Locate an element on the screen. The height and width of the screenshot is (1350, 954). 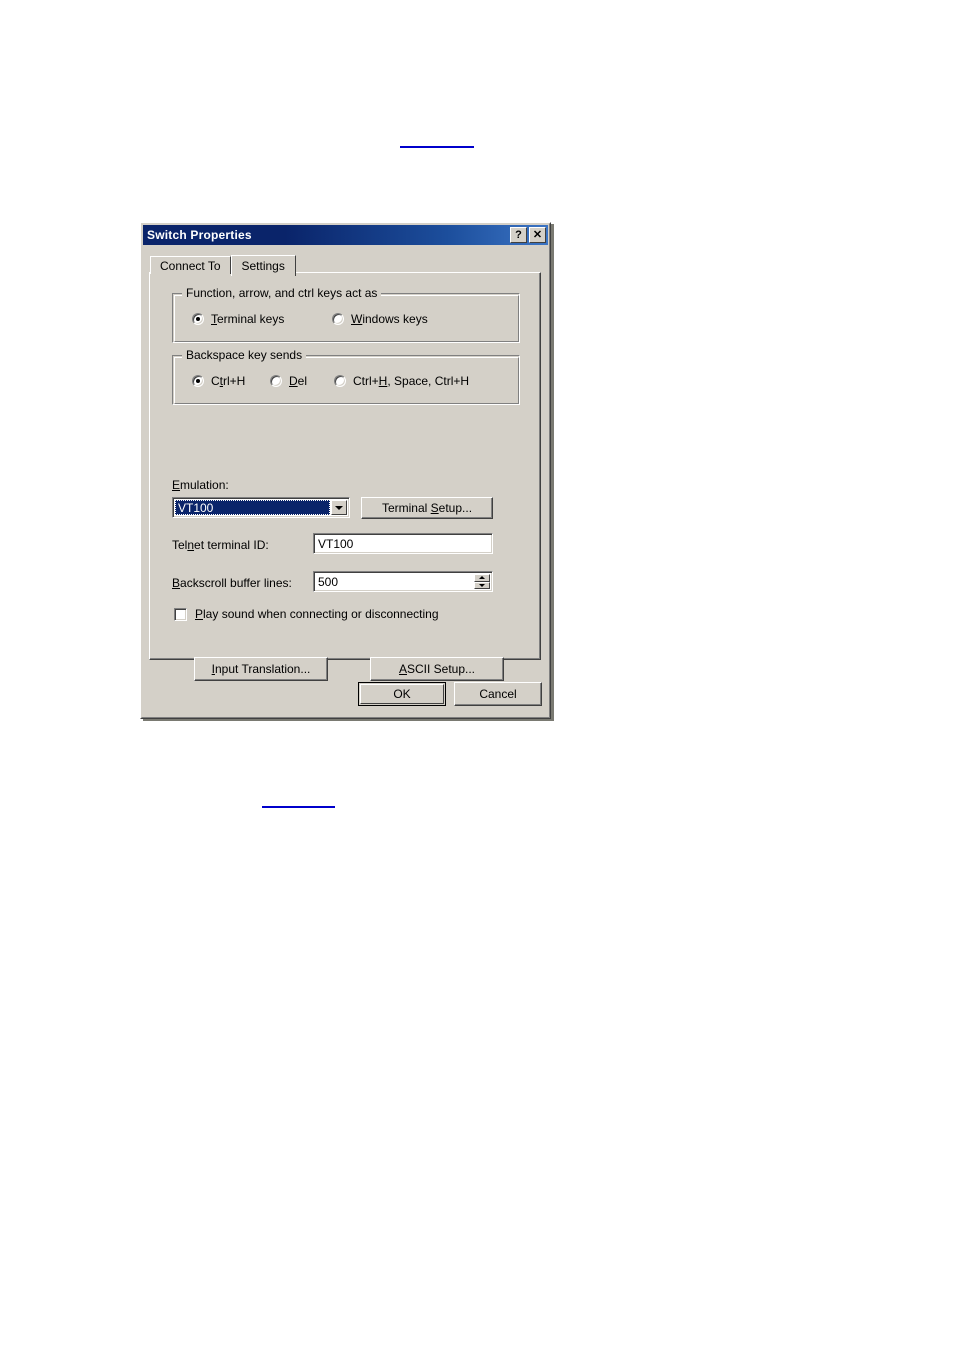
radio-terminal-keys-indicator is located at coordinates (198, 319).